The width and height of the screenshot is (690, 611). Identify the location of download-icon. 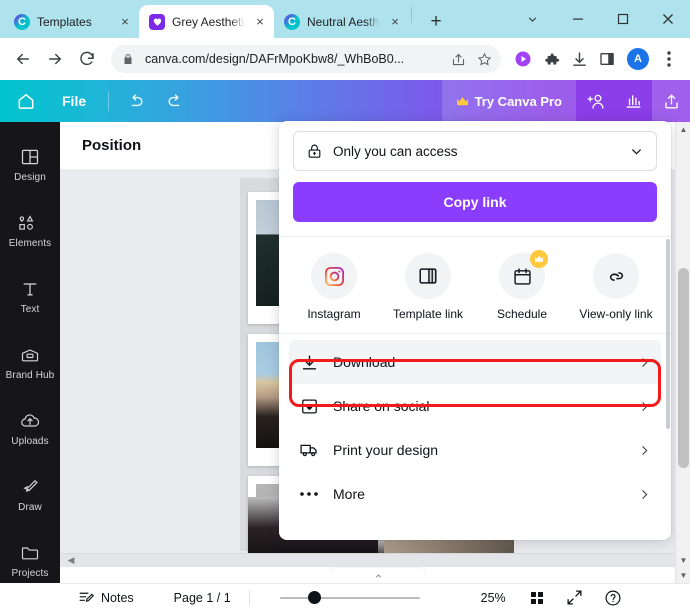
(309, 362).